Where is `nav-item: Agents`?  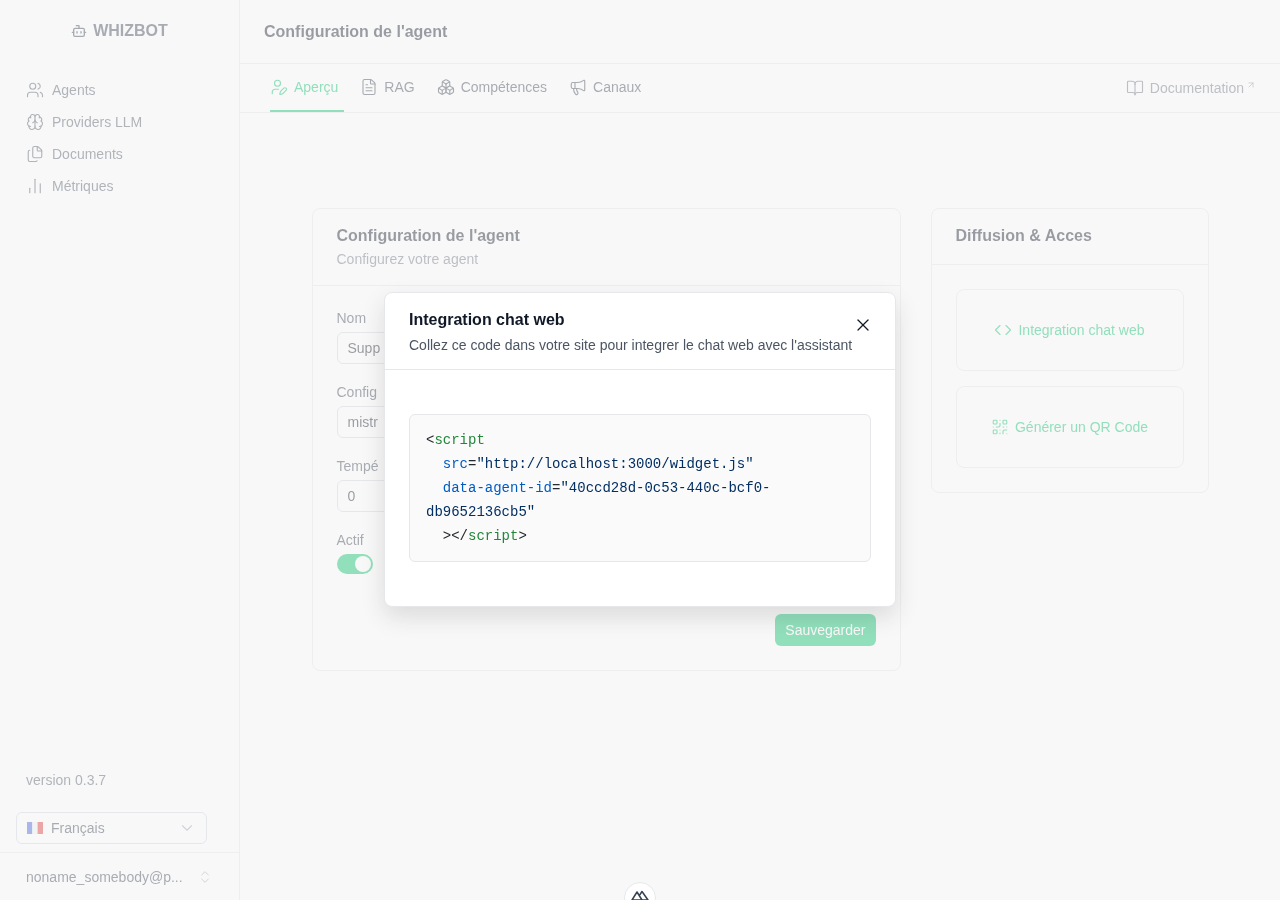
nav-item: Agents is located at coordinates (124, 90).